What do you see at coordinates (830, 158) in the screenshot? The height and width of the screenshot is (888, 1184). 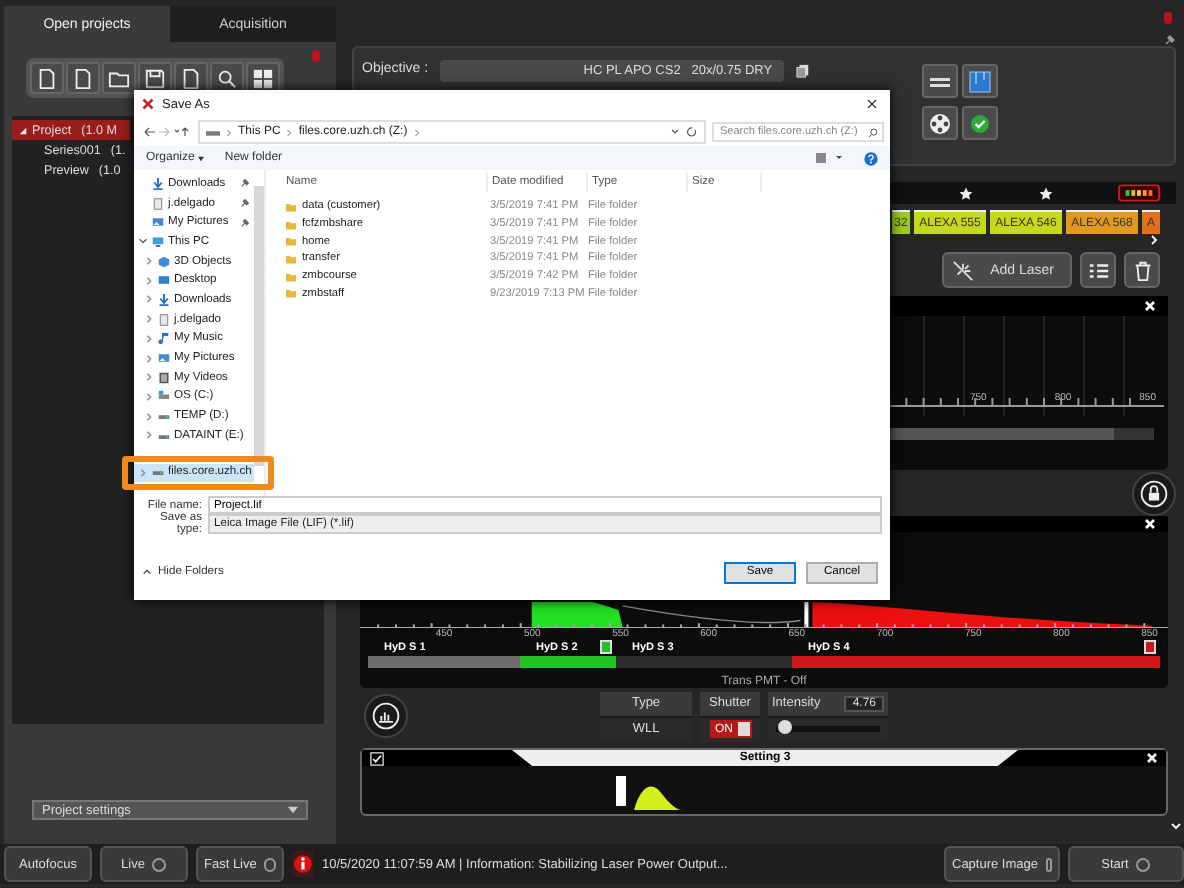 I see `view-options-icon` at bounding box center [830, 158].